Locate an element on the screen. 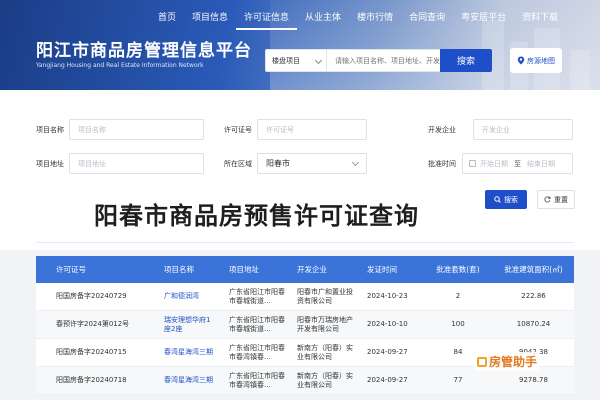 This screenshot has width=600, height=400. date-range-separator: 至 is located at coordinates (517, 163).